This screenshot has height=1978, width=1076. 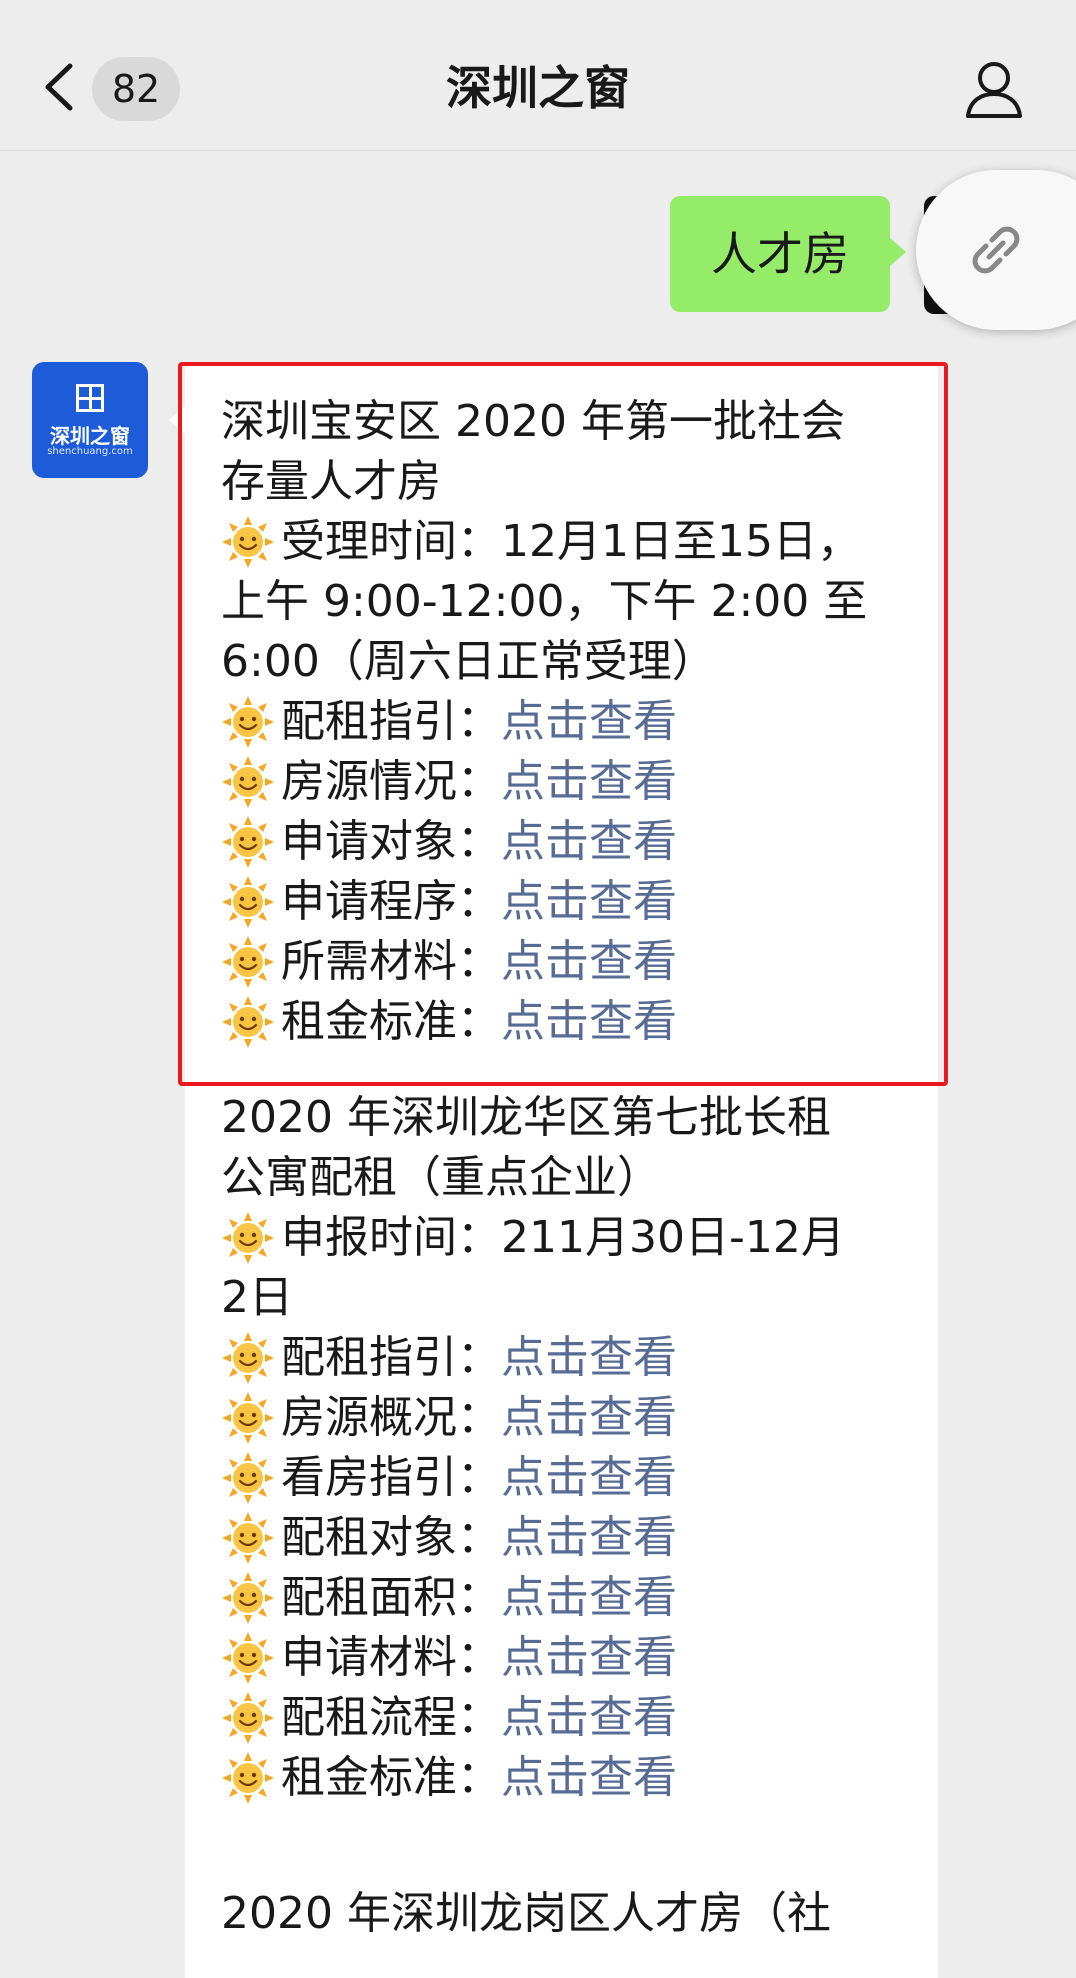 I want to click on list-item: 配租流程： 点击查看, so click(x=566, y=1718).